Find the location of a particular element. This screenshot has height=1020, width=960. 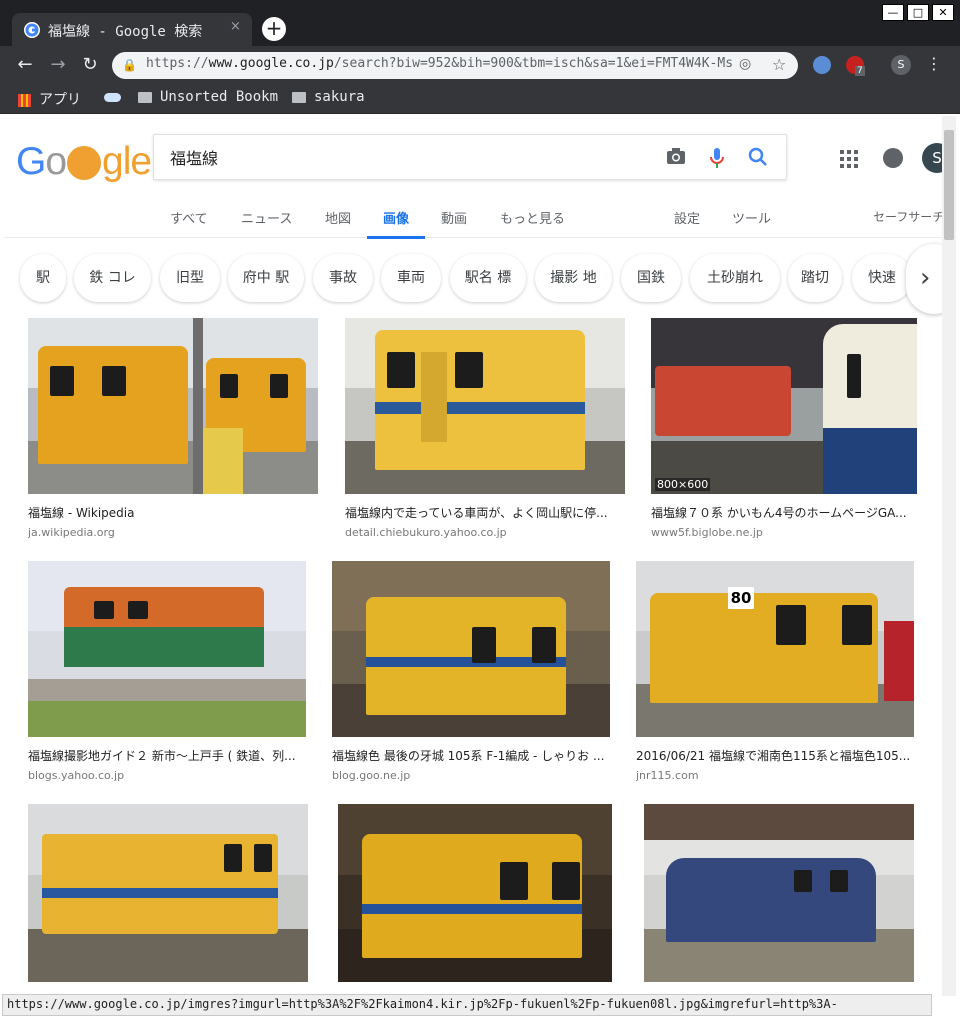

chip: 駅 is located at coordinates (43, 278).